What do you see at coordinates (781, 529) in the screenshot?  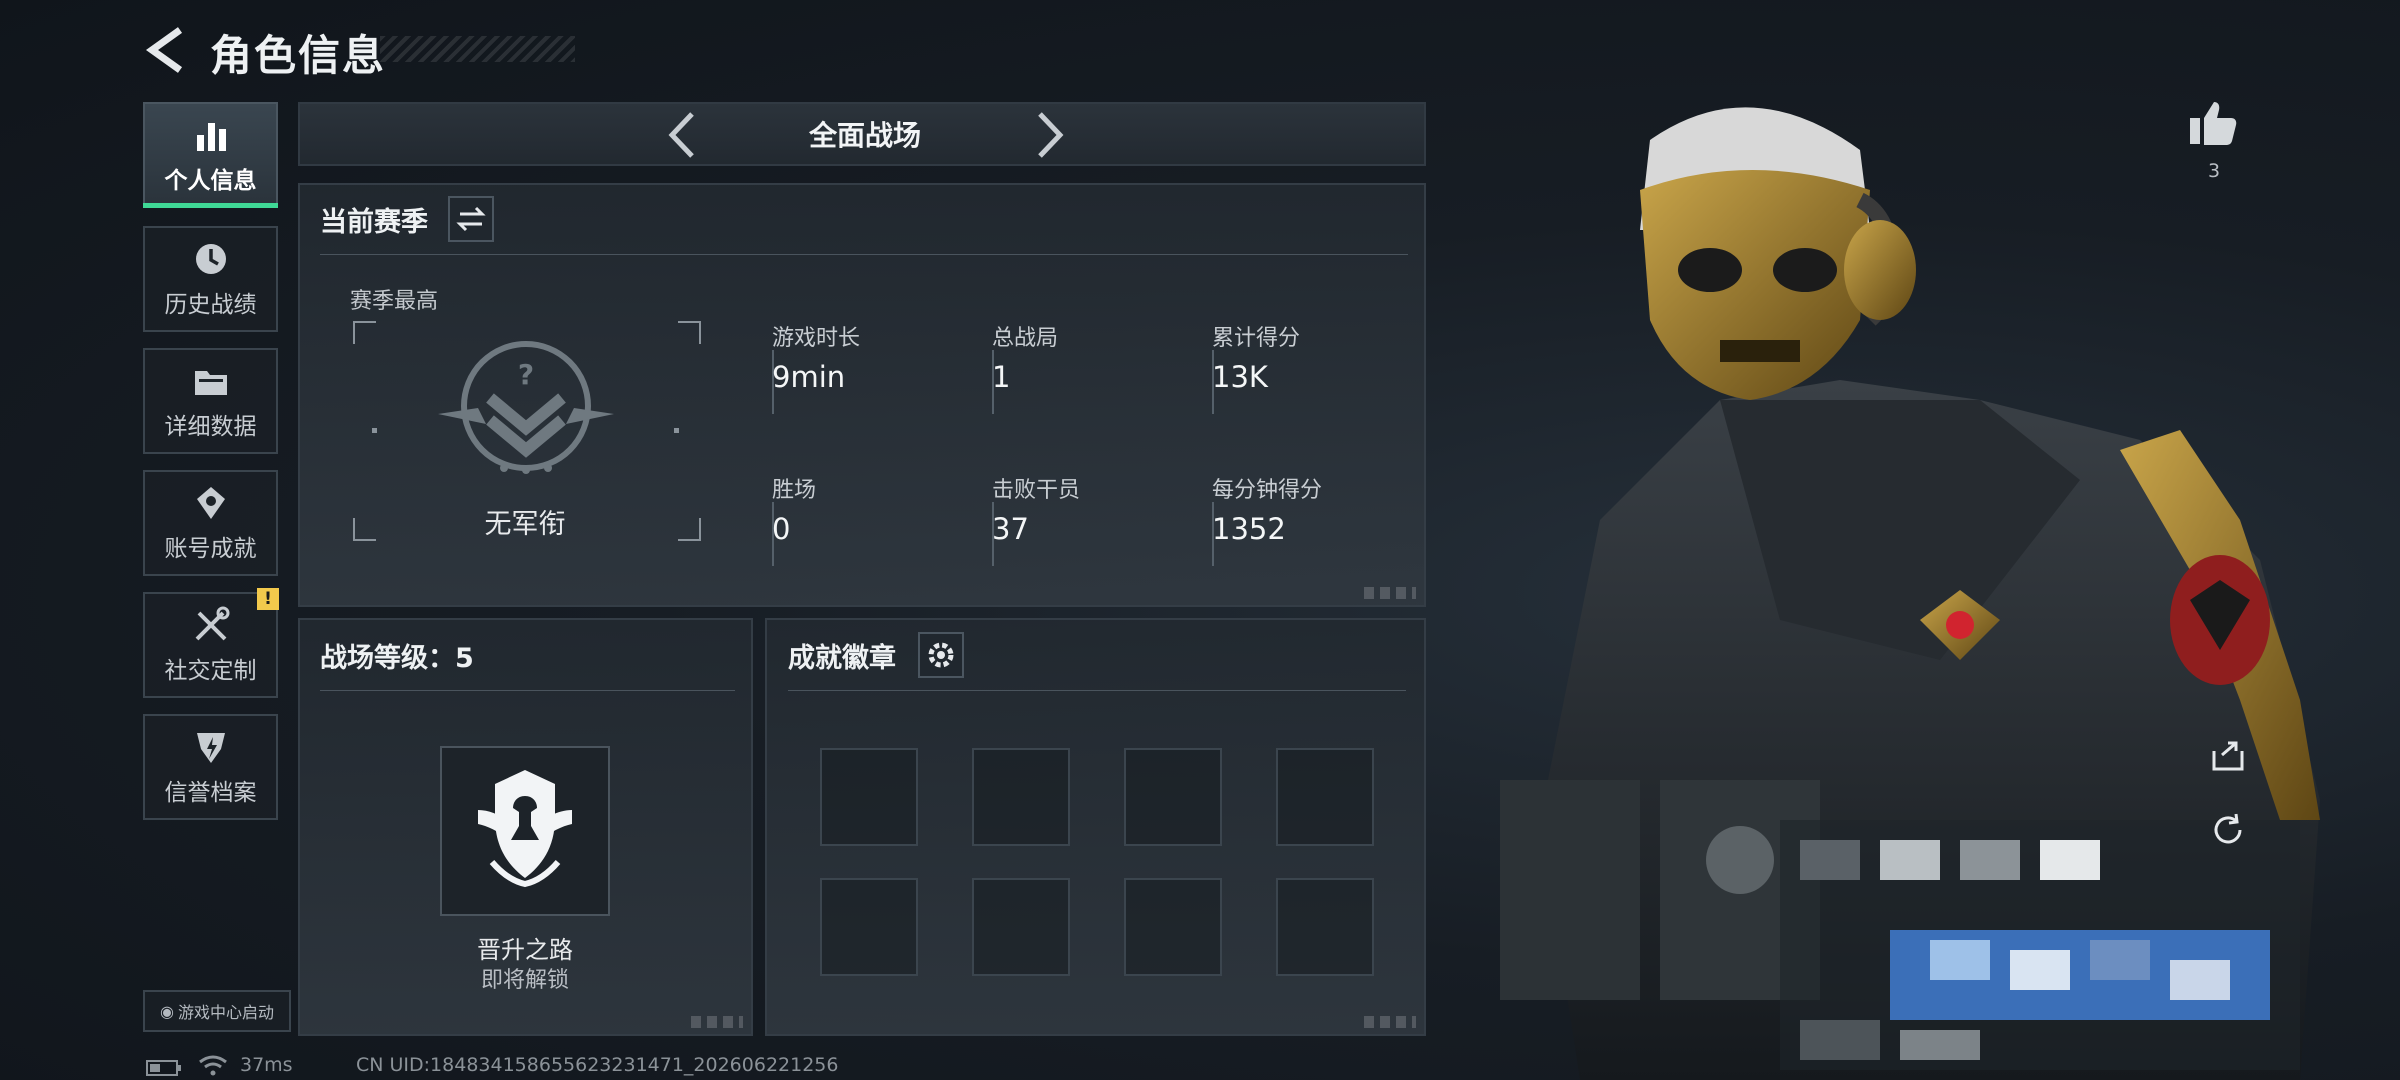 I see `stat-value: 0` at bounding box center [781, 529].